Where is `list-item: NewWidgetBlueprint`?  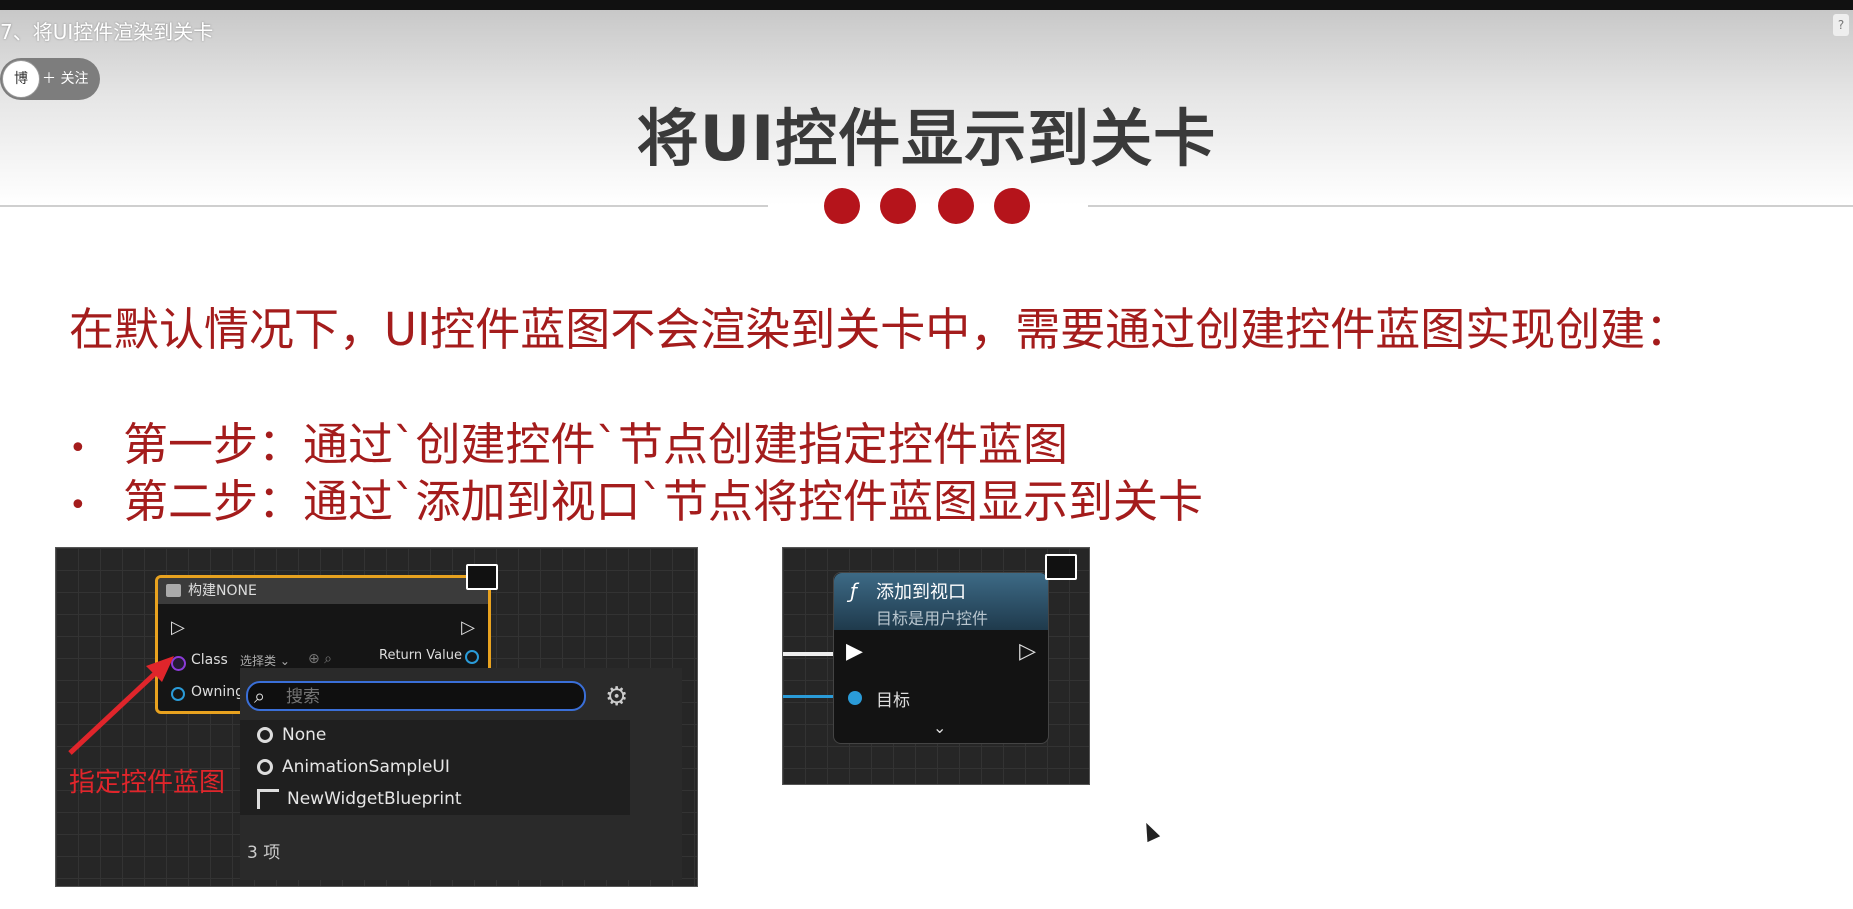
list-item: NewWidgetBlueprint is located at coordinates (359, 799).